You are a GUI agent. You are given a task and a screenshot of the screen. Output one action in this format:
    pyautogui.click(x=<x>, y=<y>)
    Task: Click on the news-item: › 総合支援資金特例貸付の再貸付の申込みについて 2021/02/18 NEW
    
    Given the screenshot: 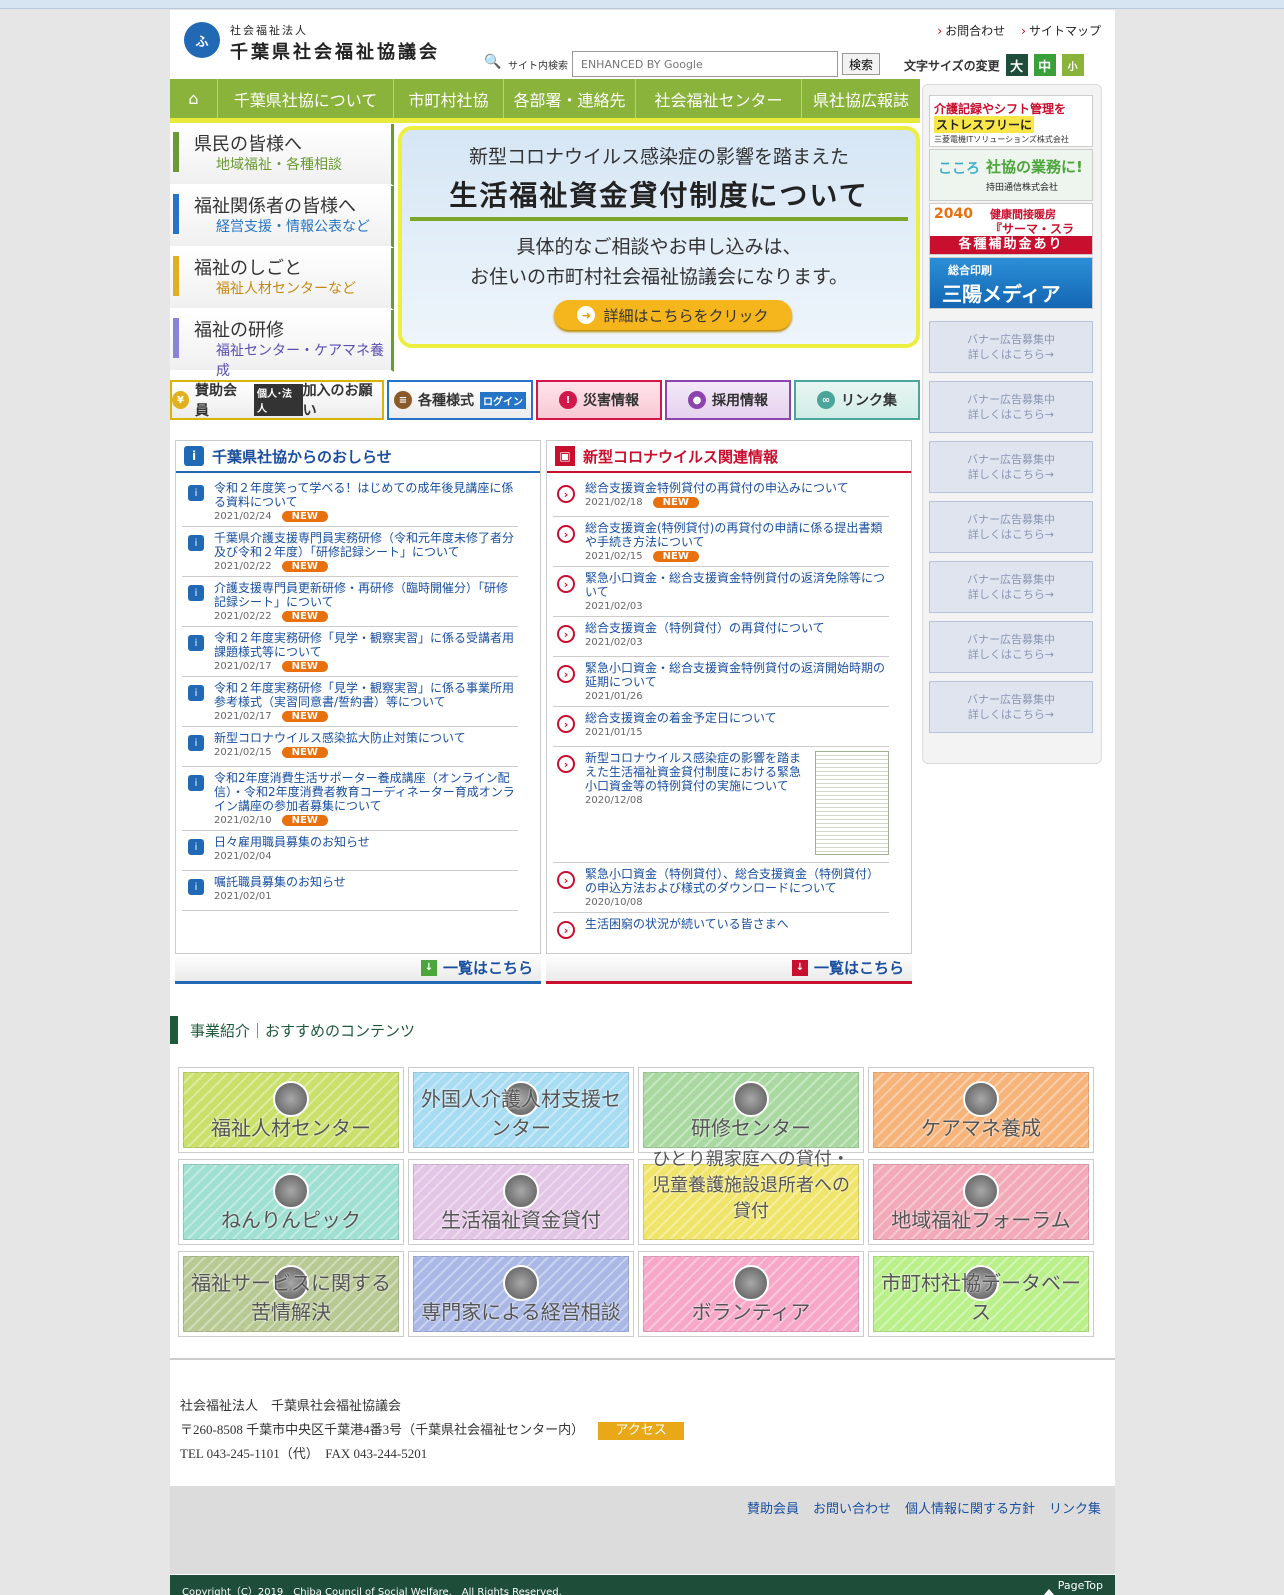 What is the action you would take?
    pyautogui.click(x=721, y=497)
    